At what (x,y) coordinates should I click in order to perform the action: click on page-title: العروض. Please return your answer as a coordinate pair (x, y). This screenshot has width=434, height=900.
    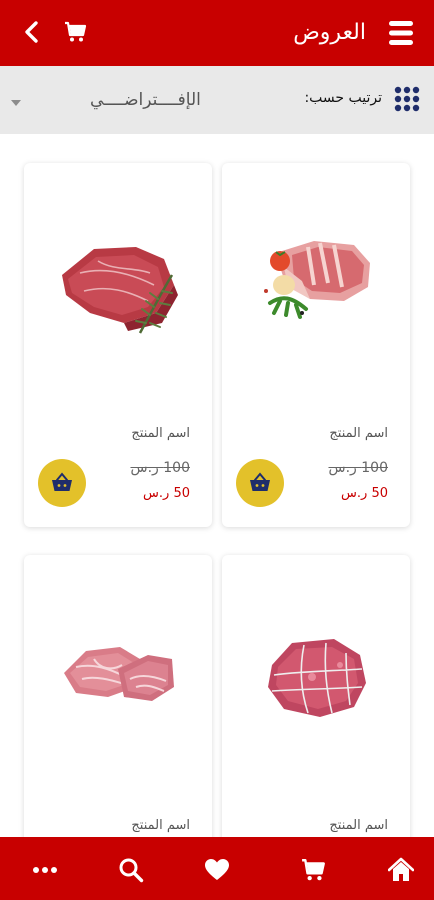
    Looking at the image, I should click on (329, 32).